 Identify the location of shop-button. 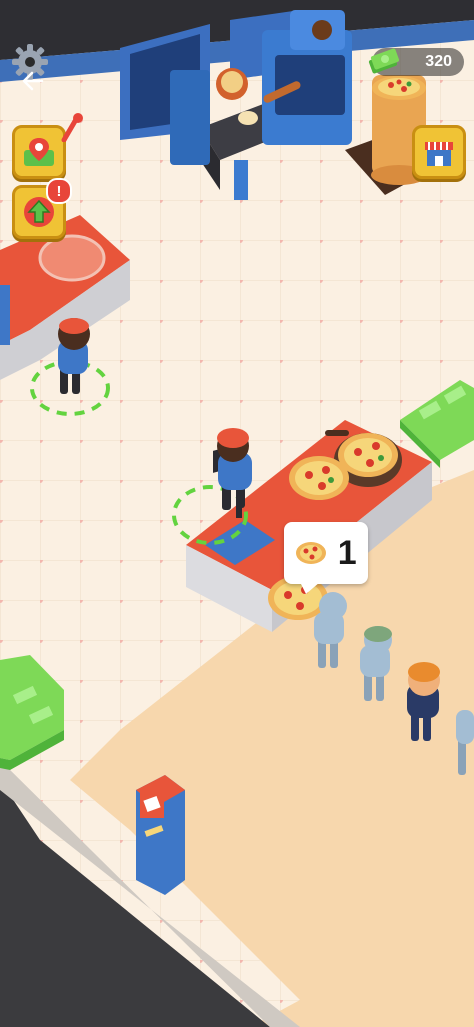
(439, 152).